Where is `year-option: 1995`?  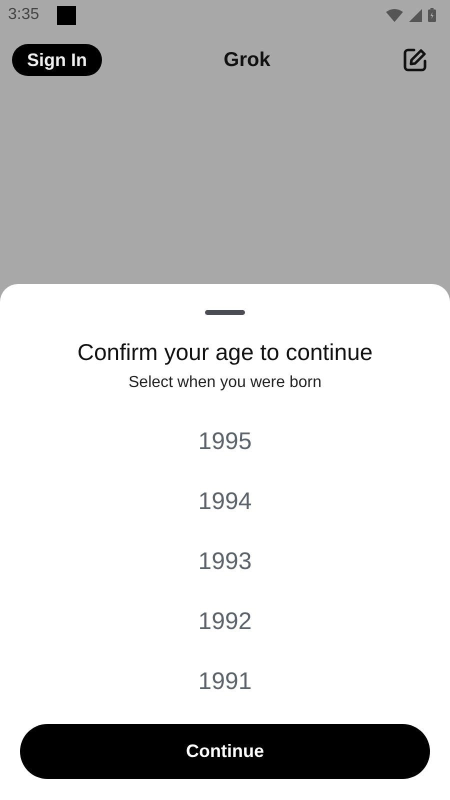
year-option: 1995 is located at coordinates (225, 442).